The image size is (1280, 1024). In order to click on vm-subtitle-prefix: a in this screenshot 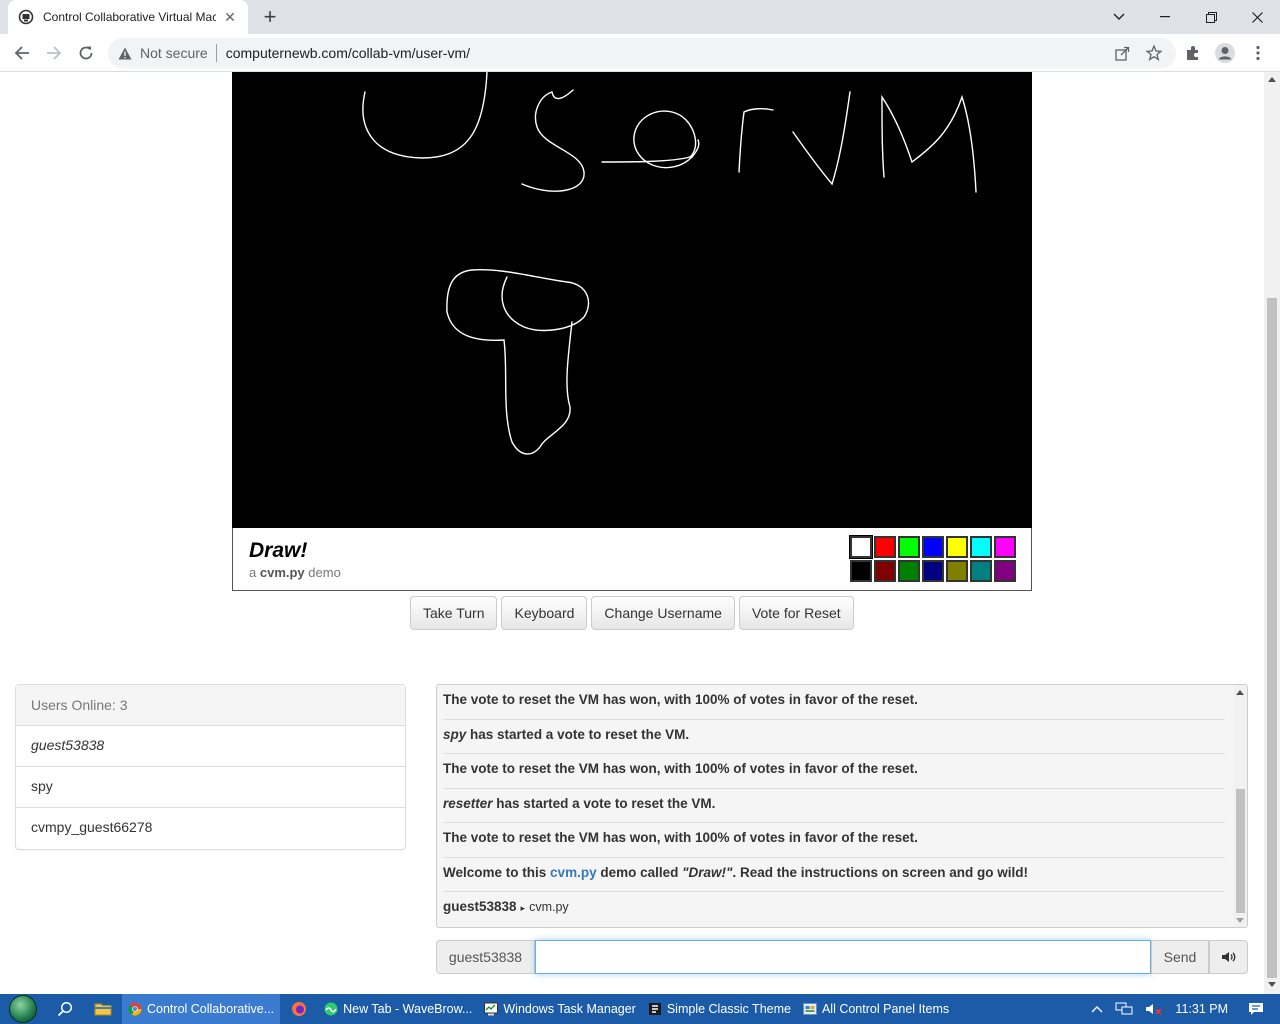, I will do `click(253, 572)`.